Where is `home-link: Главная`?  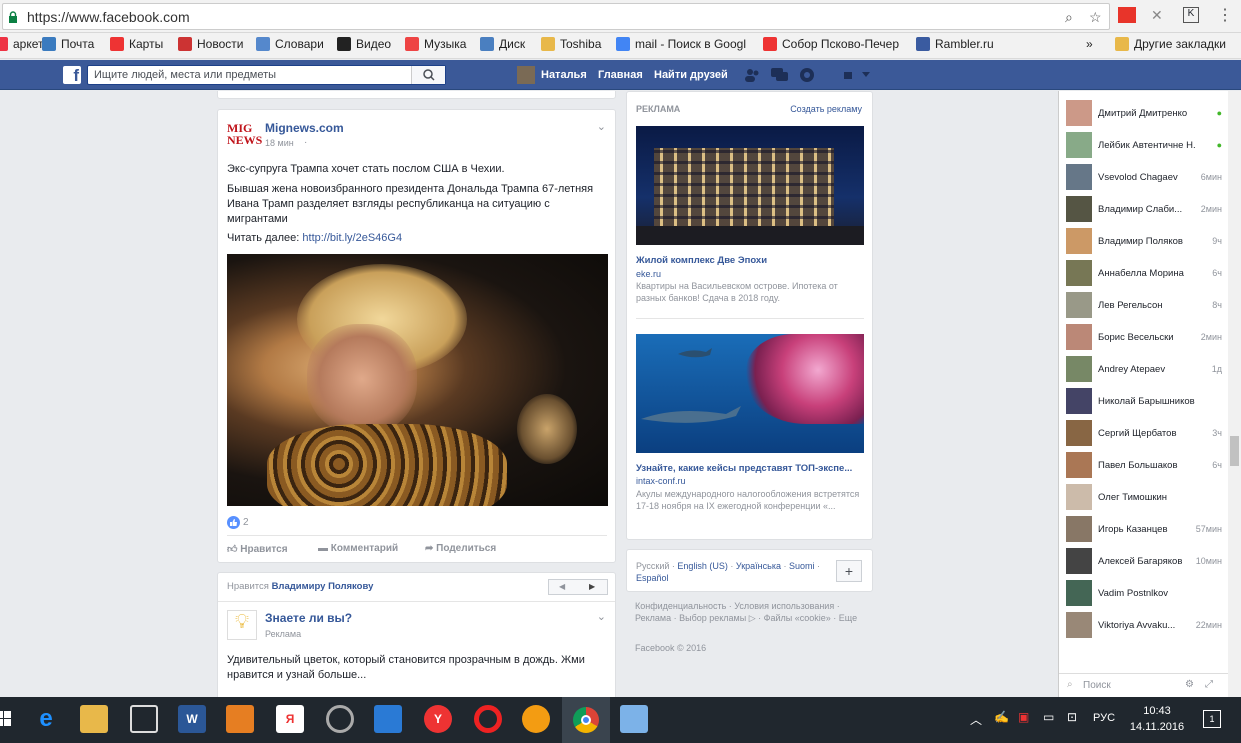
home-link: Главная is located at coordinates (620, 75).